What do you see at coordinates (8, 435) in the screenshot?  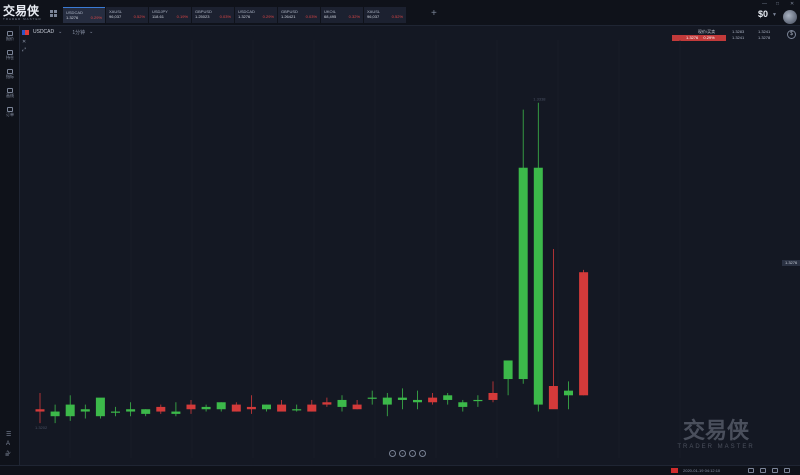 I see `layers-icon: ☰` at bounding box center [8, 435].